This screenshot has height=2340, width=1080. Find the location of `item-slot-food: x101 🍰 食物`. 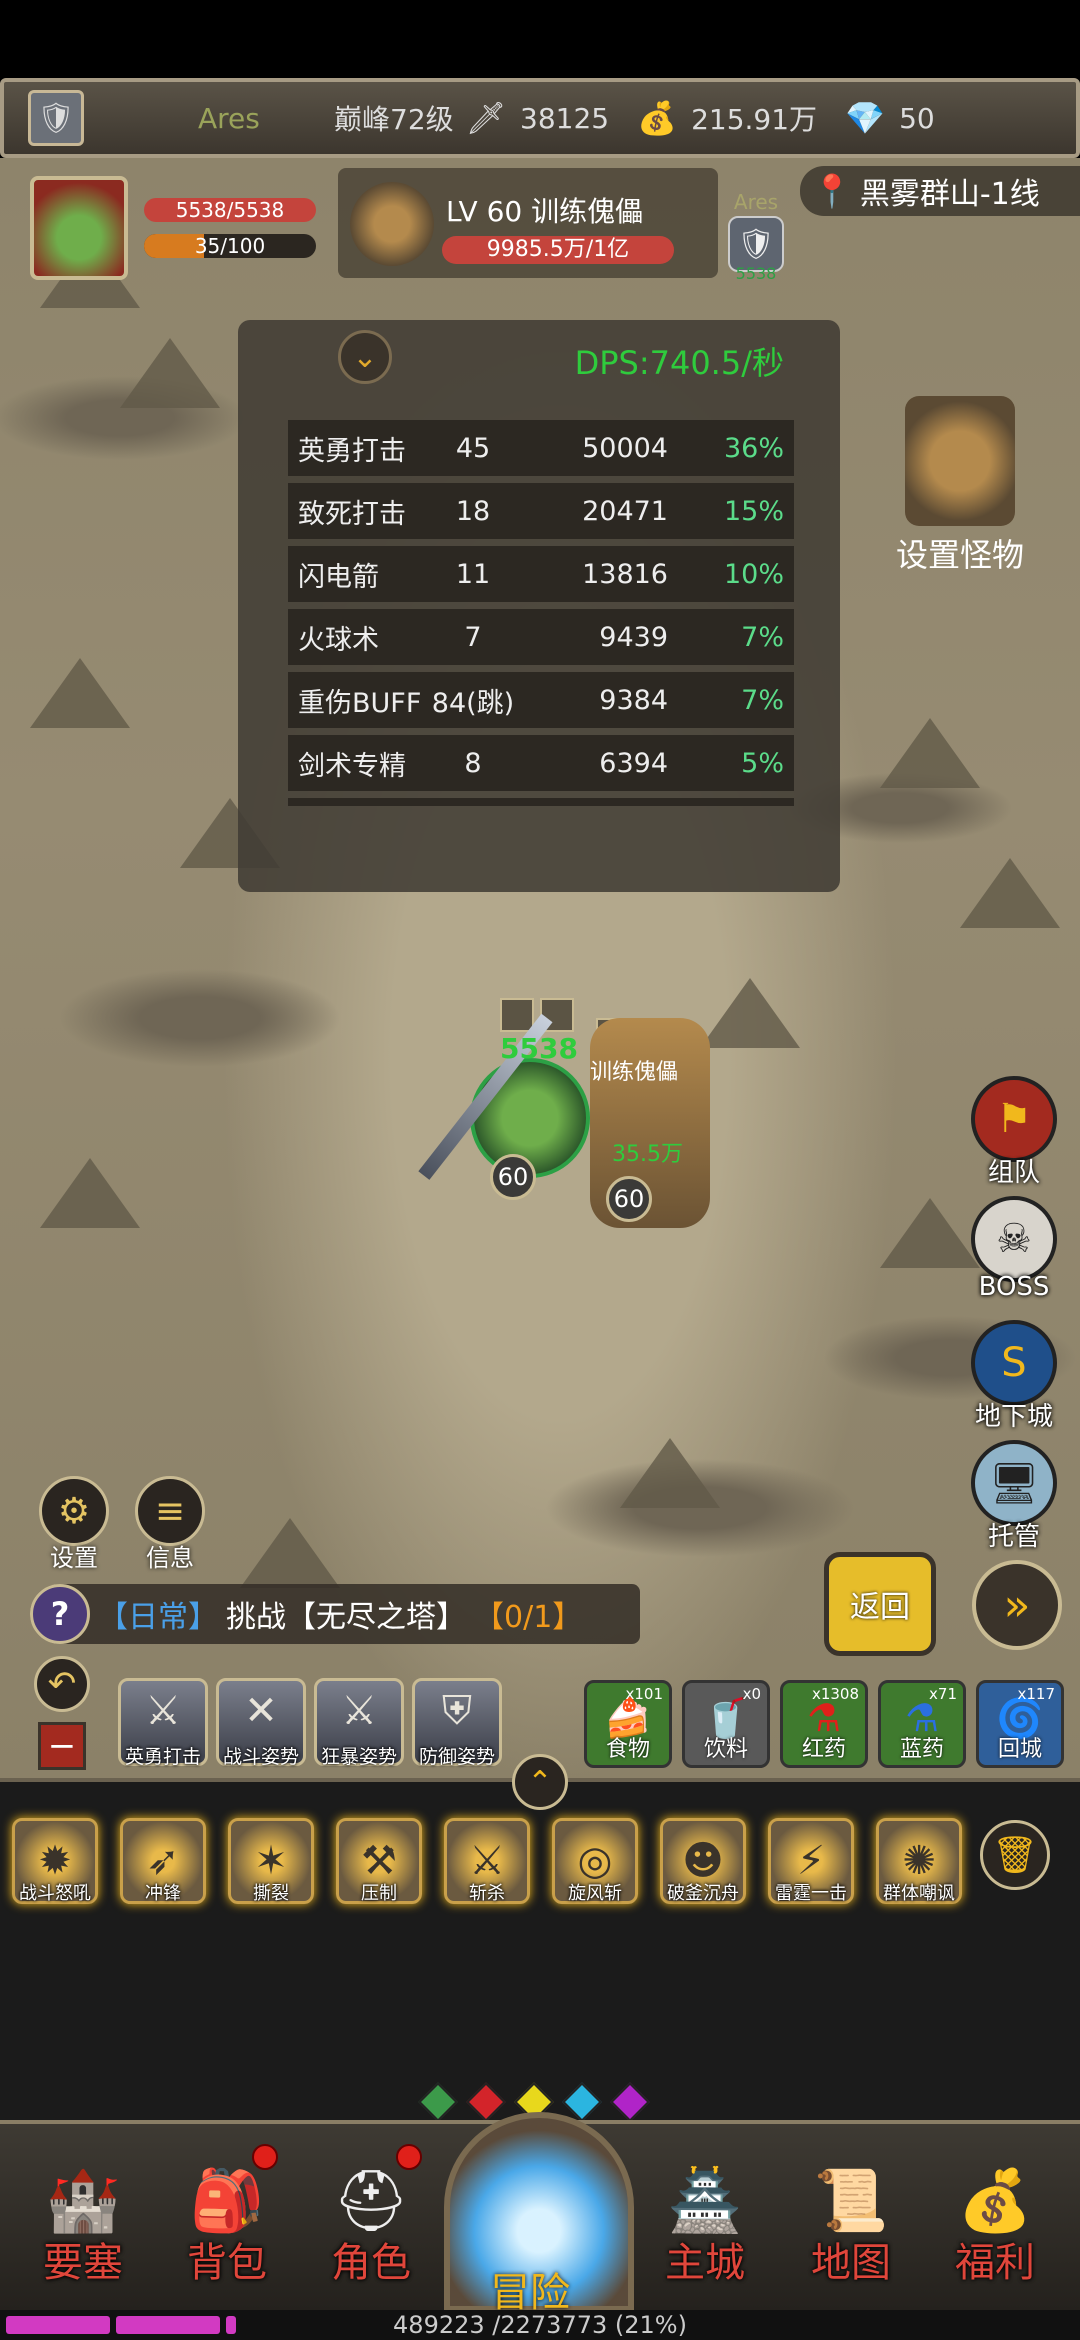

item-slot-food: x101 🍰 食物 is located at coordinates (628, 1724).